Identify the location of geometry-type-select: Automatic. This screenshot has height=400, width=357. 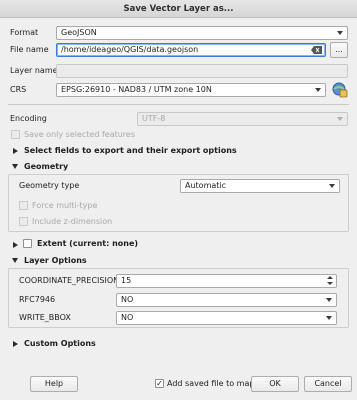
(260, 186).